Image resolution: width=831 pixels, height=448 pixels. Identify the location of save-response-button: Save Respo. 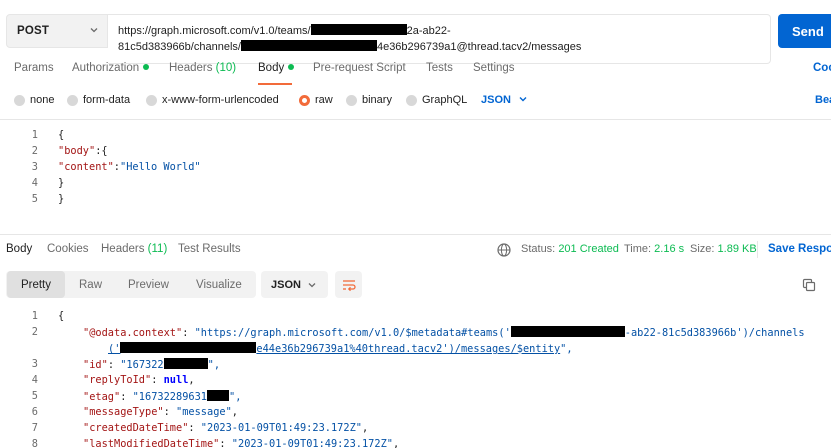
(799, 249).